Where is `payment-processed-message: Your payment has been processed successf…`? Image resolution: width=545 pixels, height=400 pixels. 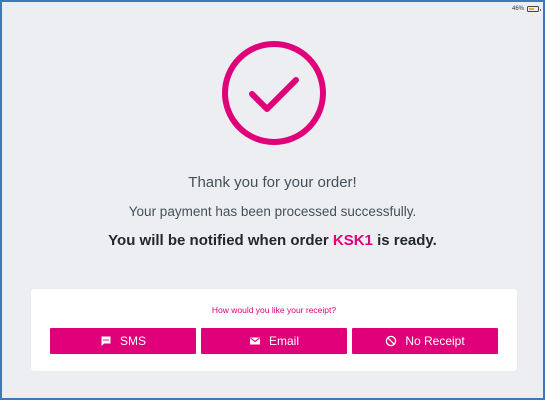
payment-processed-message: Your payment has been processed successf… is located at coordinates (272, 211).